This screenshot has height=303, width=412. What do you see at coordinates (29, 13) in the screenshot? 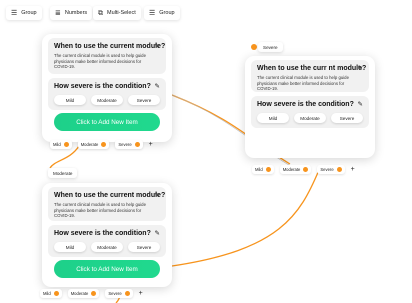
I see `toolbar-group-label: Group` at bounding box center [29, 13].